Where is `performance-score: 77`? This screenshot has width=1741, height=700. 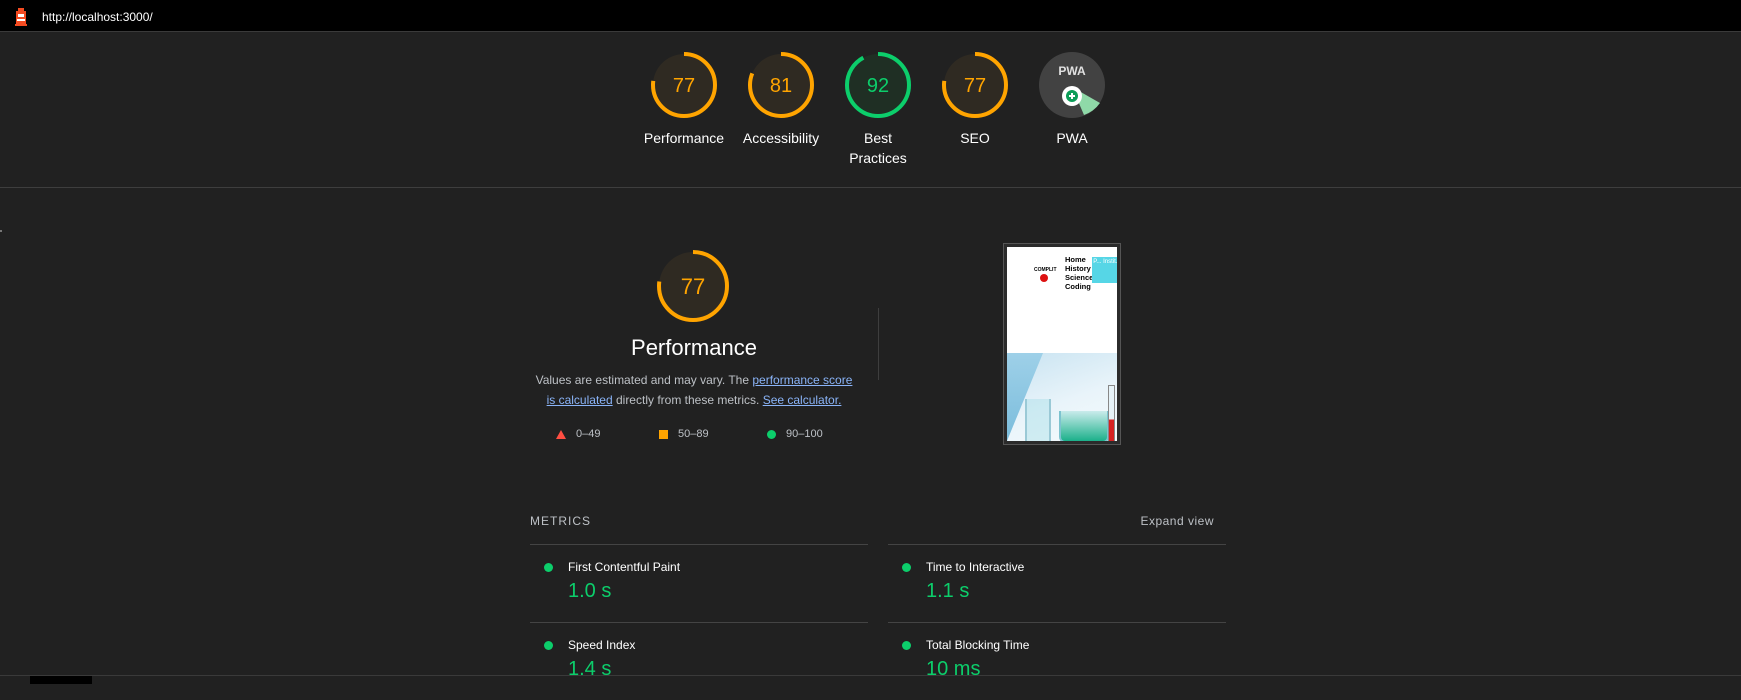 performance-score: 77 is located at coordinates (693, 286).